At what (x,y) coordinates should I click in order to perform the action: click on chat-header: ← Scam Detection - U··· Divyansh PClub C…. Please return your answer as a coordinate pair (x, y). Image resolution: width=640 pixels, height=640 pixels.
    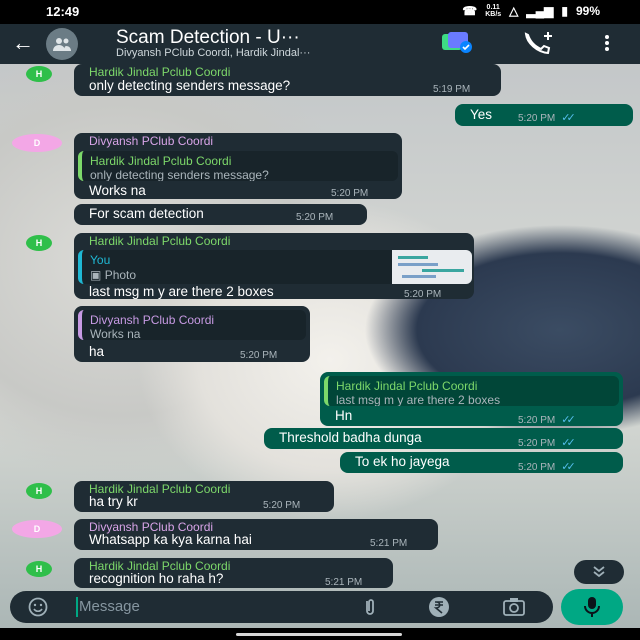
    Looking at the image, I should click on (320, 44).